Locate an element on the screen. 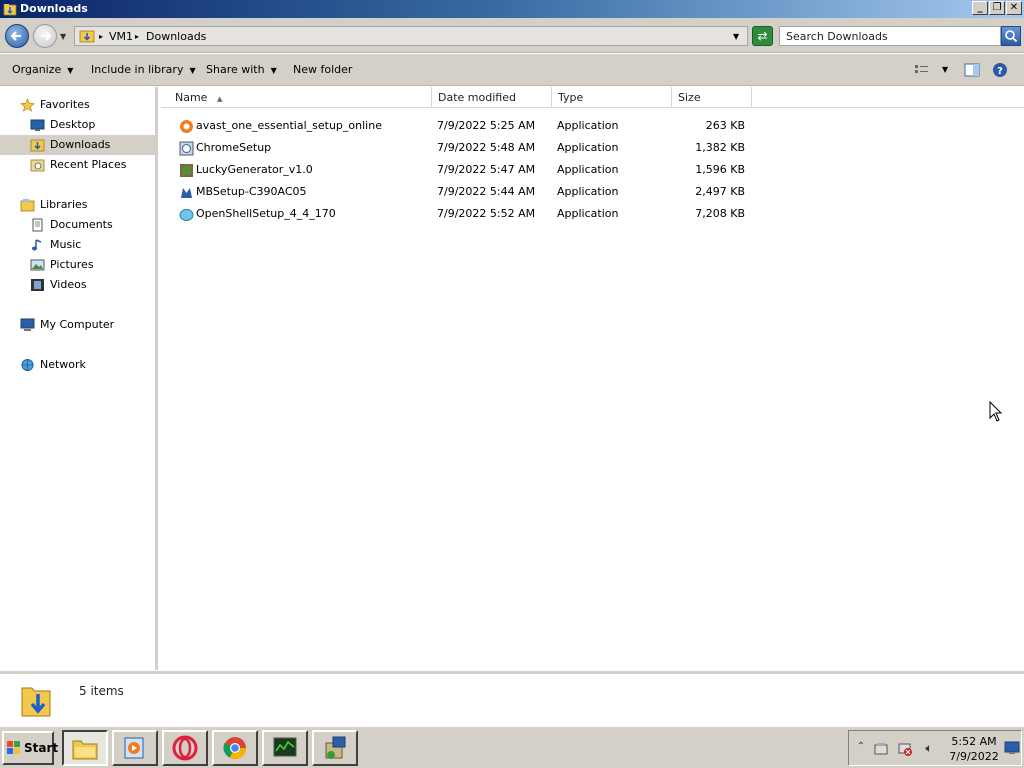 This screenshot has width=1024, height=768. arrow-left-icon is located at coordinates (15, 36).